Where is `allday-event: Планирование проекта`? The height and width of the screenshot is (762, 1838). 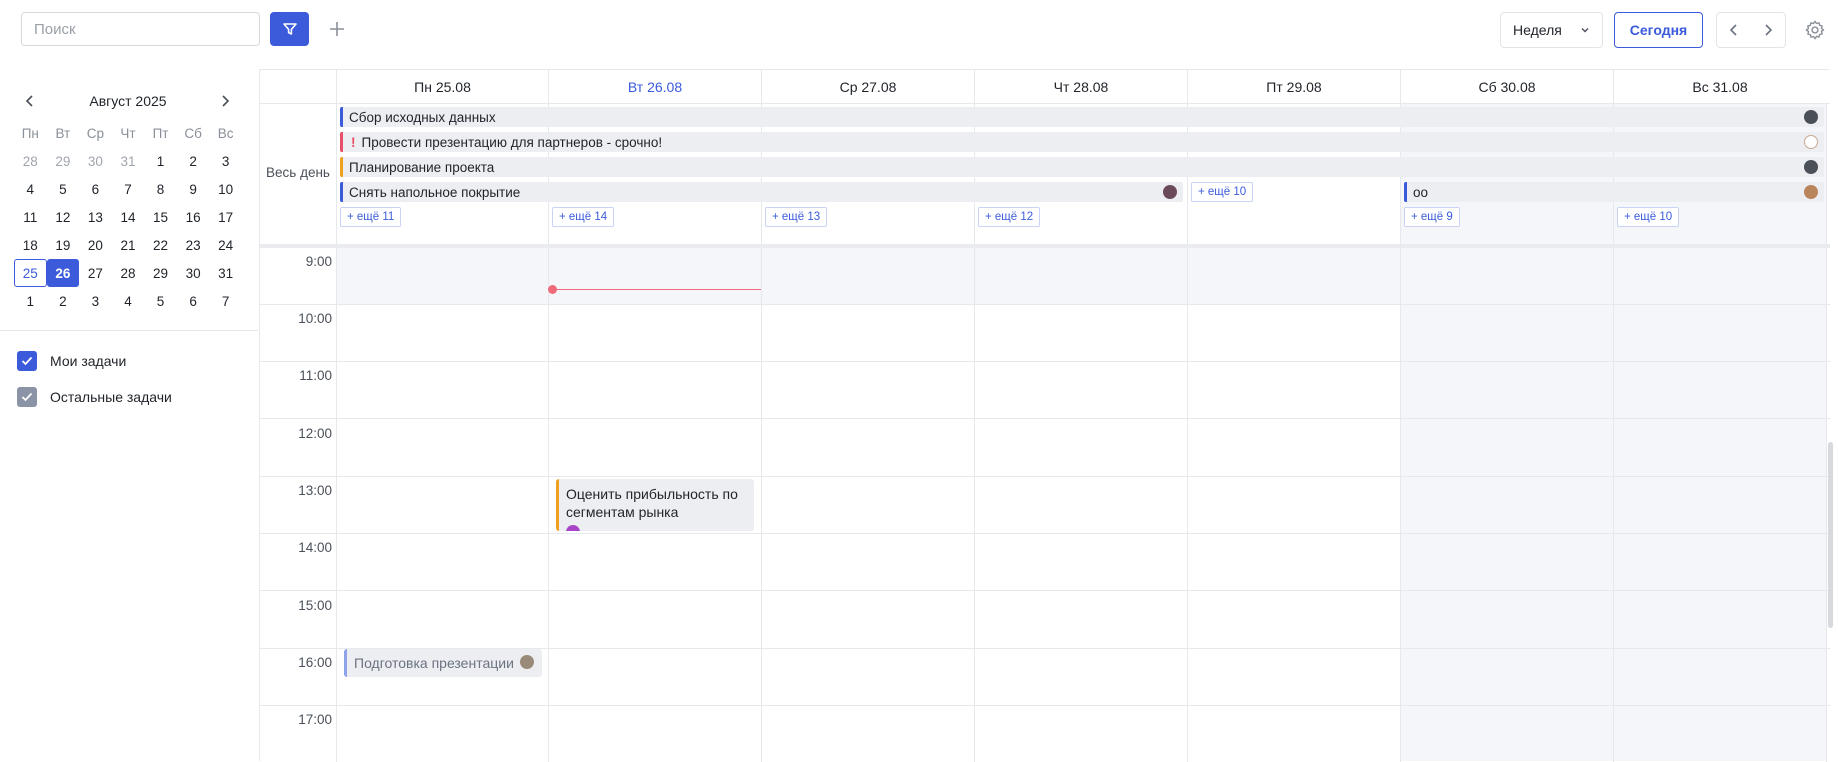
allday-event: Планирование проекта is located at coordinates (1082, 167).